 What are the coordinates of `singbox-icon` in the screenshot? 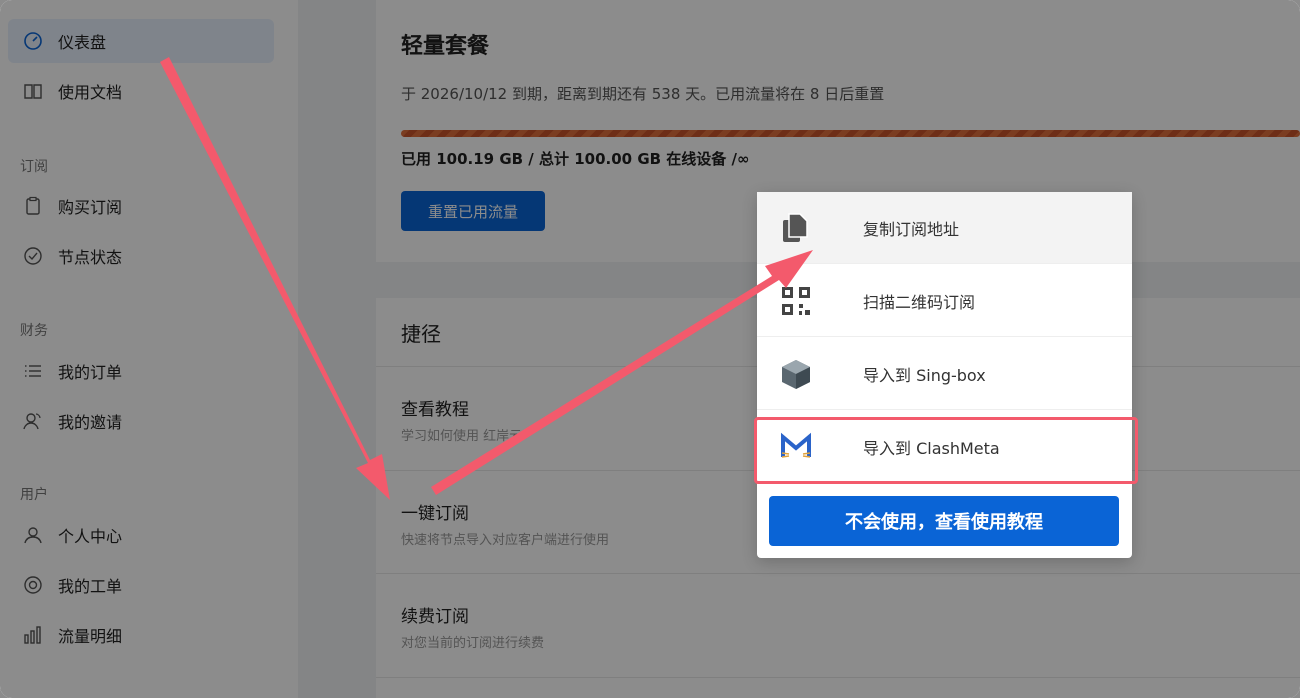 It's located at (796, 374).